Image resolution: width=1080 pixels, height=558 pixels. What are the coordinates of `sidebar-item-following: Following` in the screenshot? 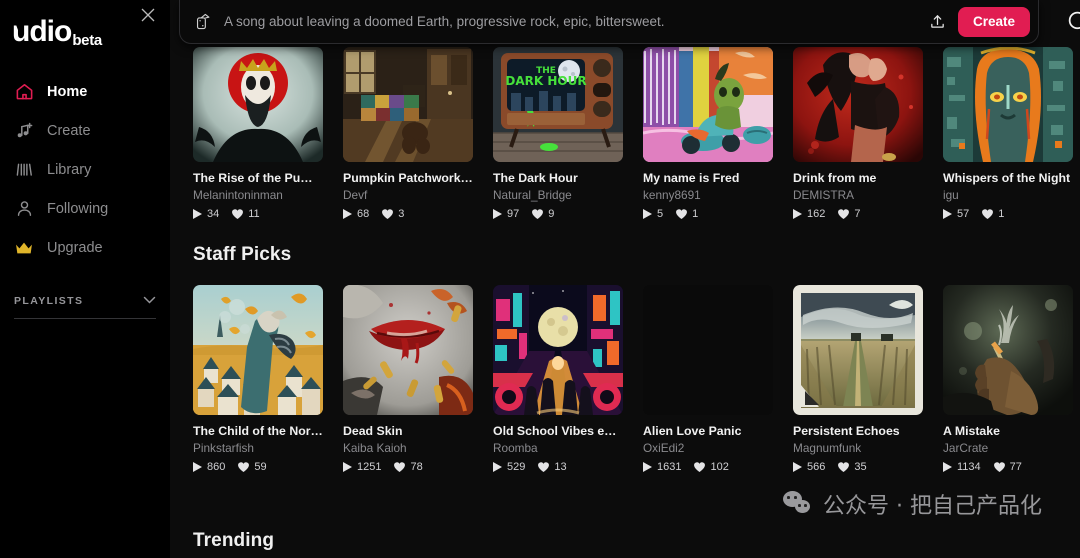 It's located at (85, 208).